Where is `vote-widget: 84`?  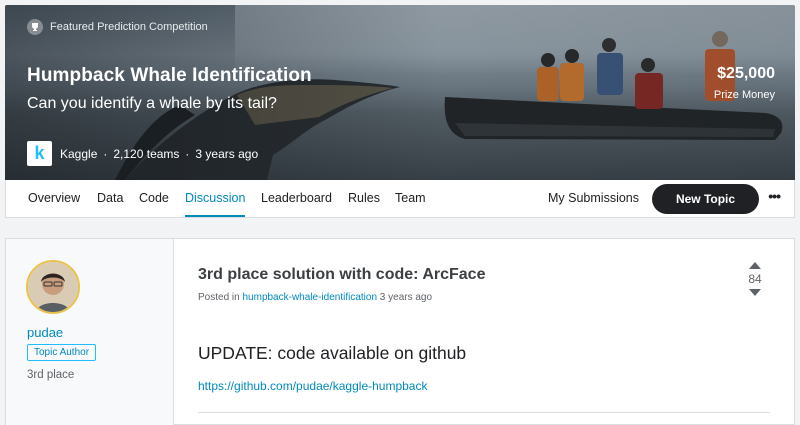 vote-widget: 84 is located at coordinates (755, 279).